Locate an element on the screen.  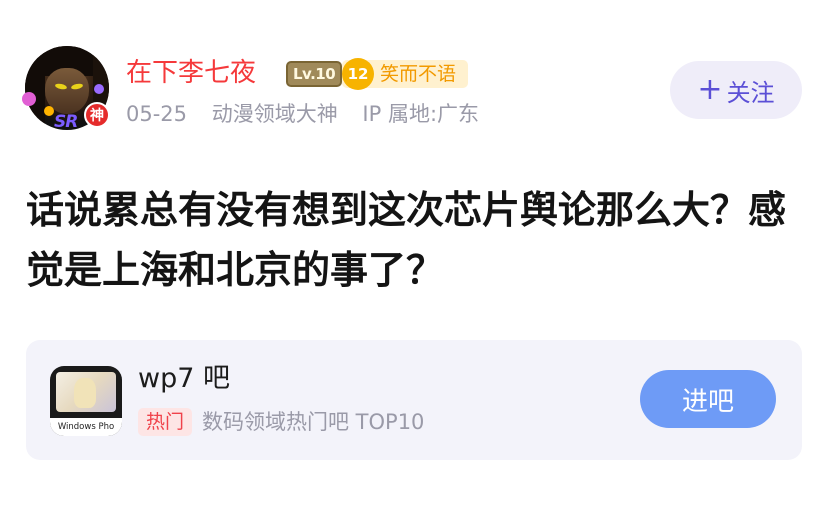
follow-button: + 关注 is located at coordinates (736, 90).